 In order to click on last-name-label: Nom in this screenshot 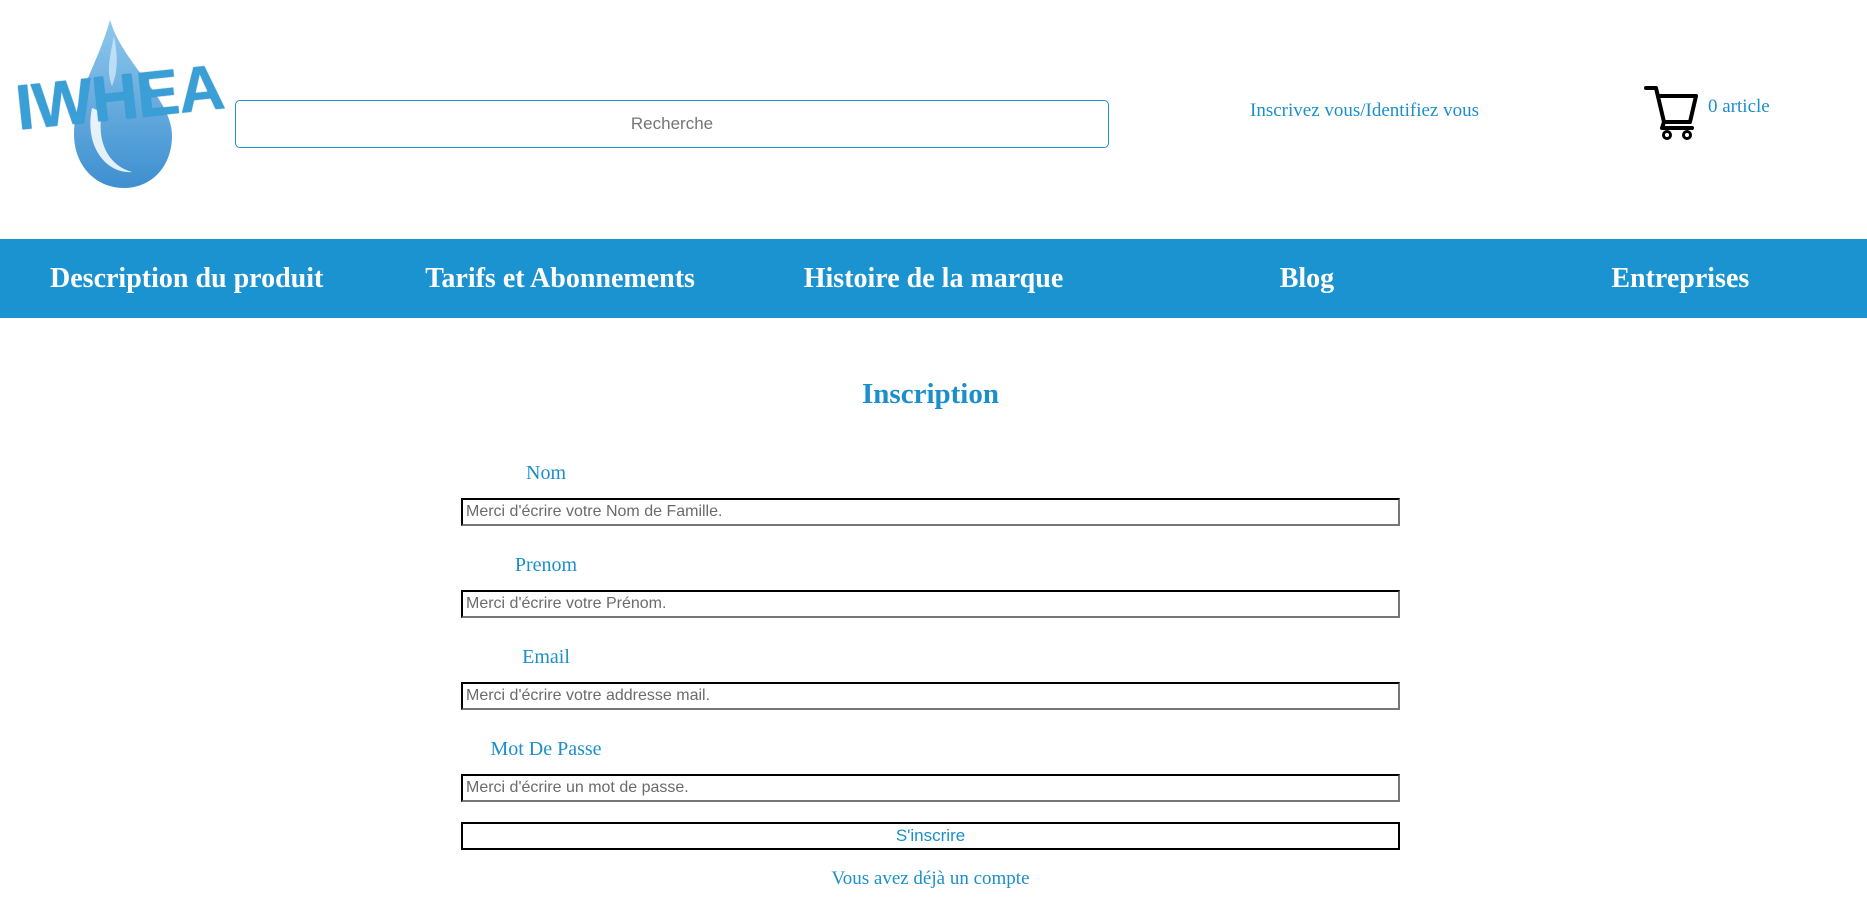, I will do `click(546, 473)`.